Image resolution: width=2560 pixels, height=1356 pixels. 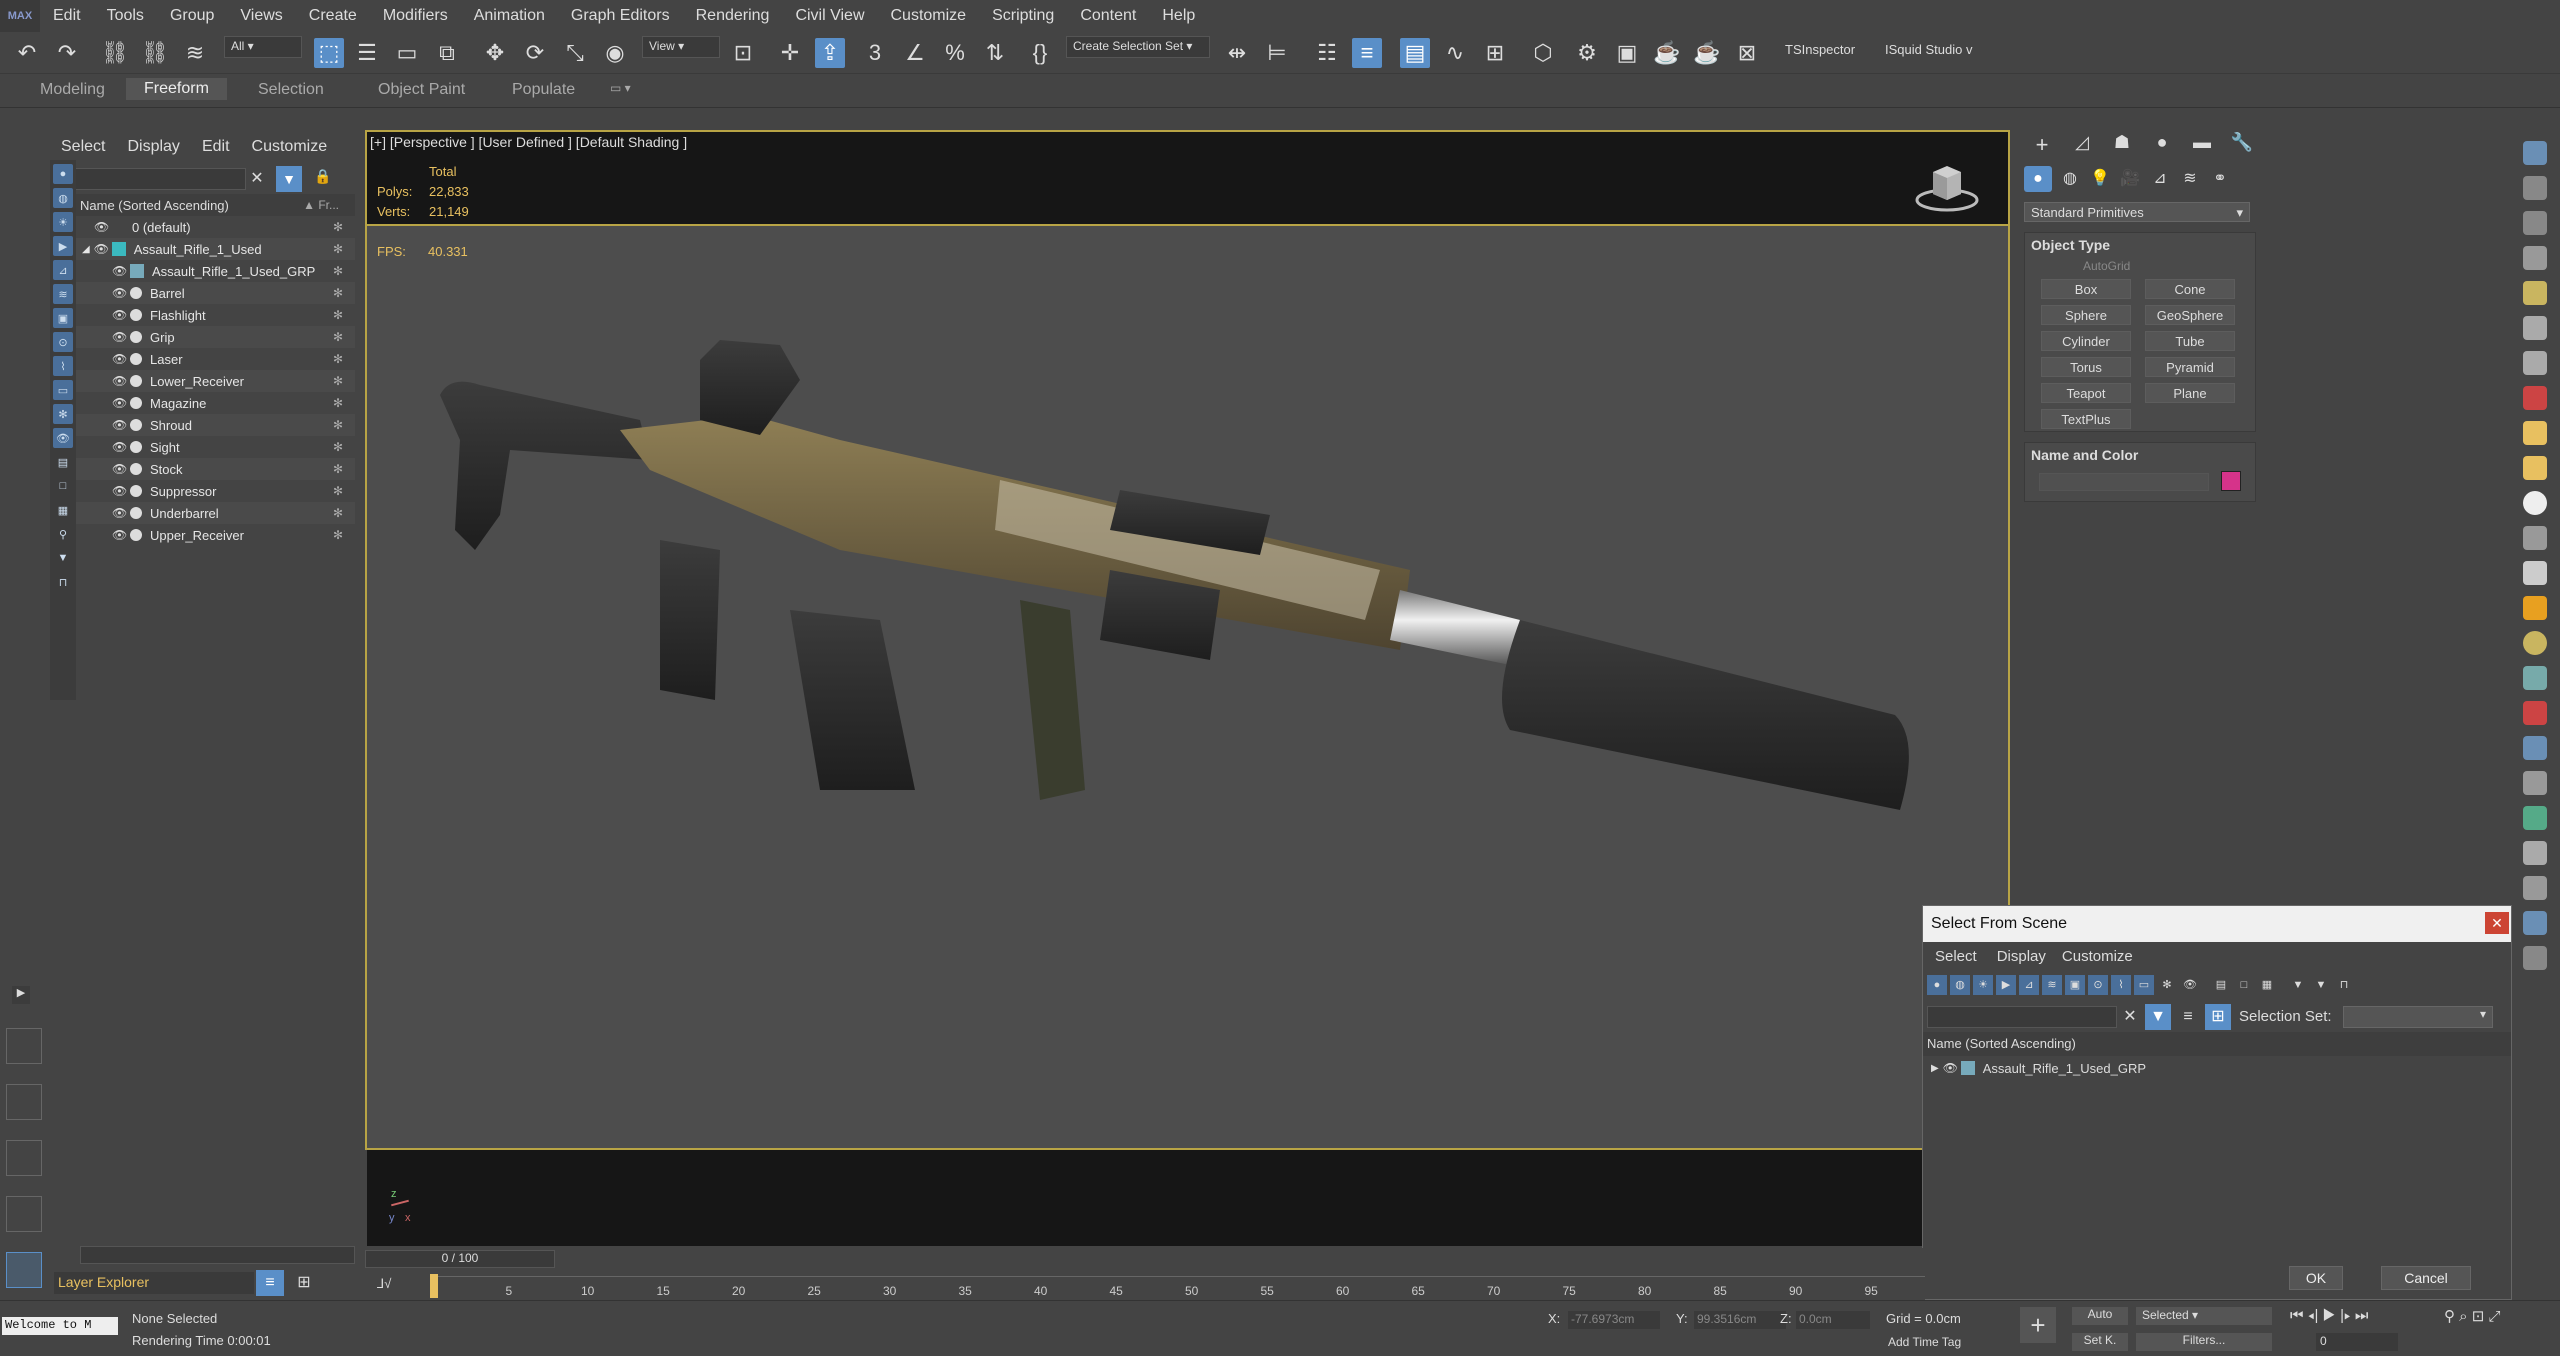 I want to click on menu-modifiers: Modifiers, so click(x=415, y=16).